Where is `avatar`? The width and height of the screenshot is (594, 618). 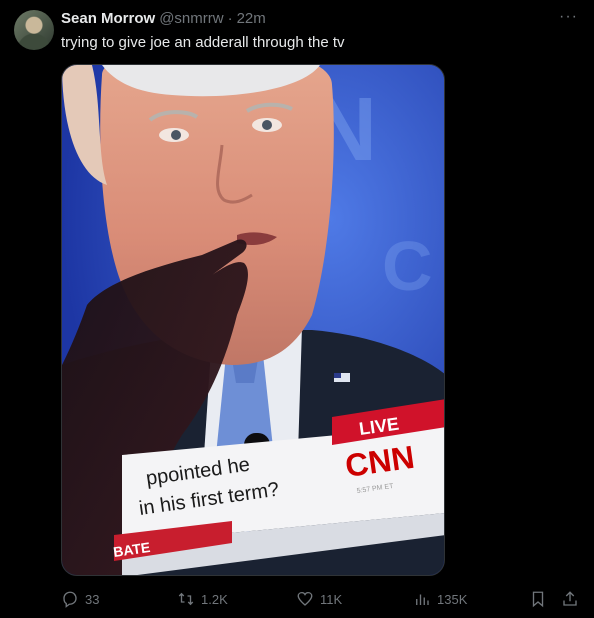
avatar is located at coordinates (34, 30).